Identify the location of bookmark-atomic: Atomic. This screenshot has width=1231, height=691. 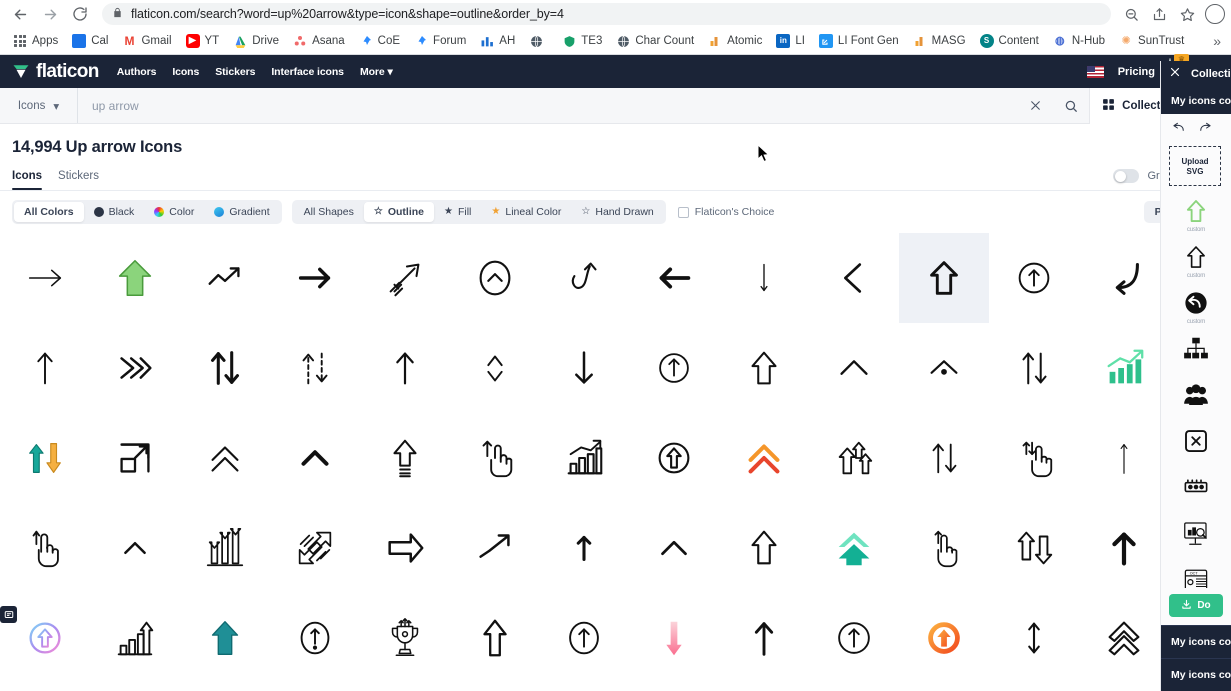
(735, 41).